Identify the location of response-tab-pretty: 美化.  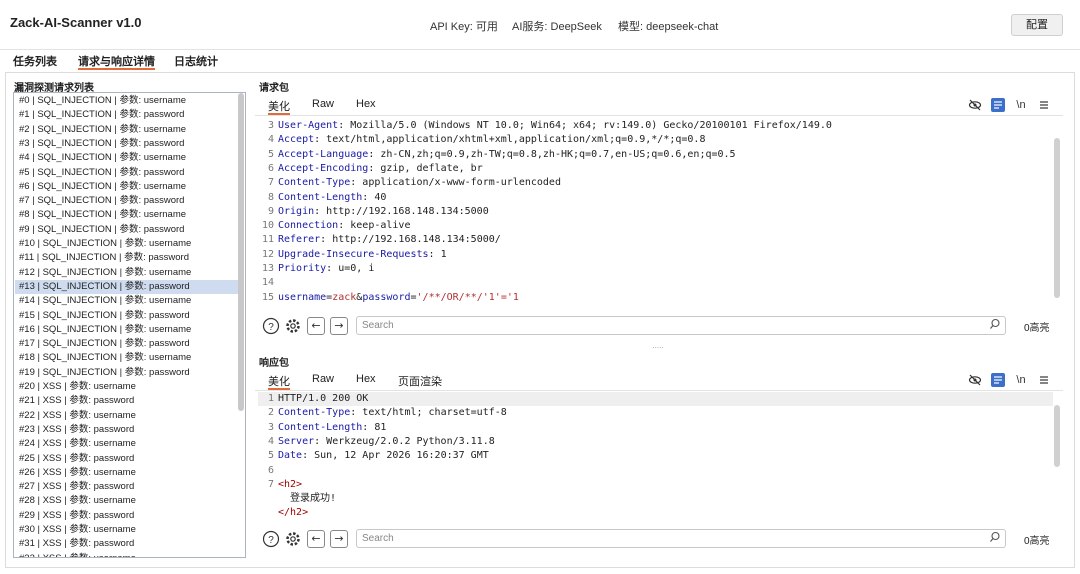
(279, 381).